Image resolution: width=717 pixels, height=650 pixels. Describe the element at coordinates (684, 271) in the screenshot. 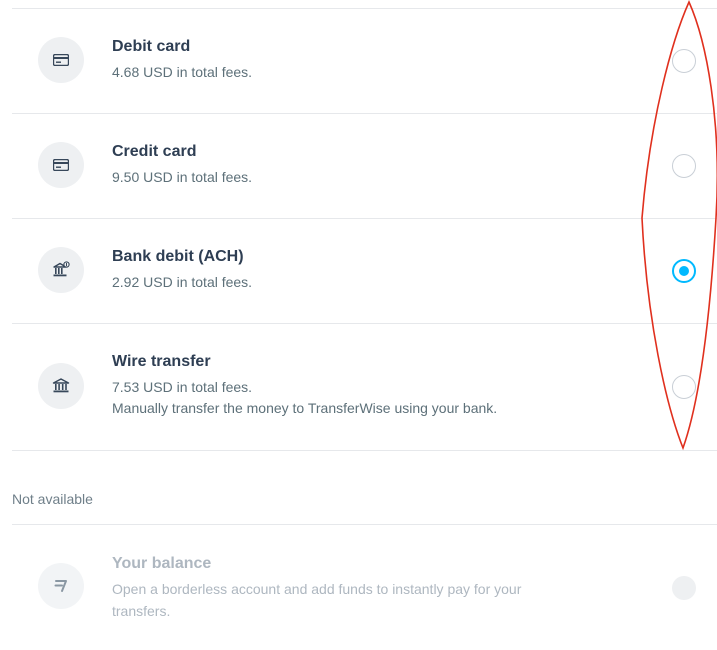

I see `radio-bank-debit` at that location.